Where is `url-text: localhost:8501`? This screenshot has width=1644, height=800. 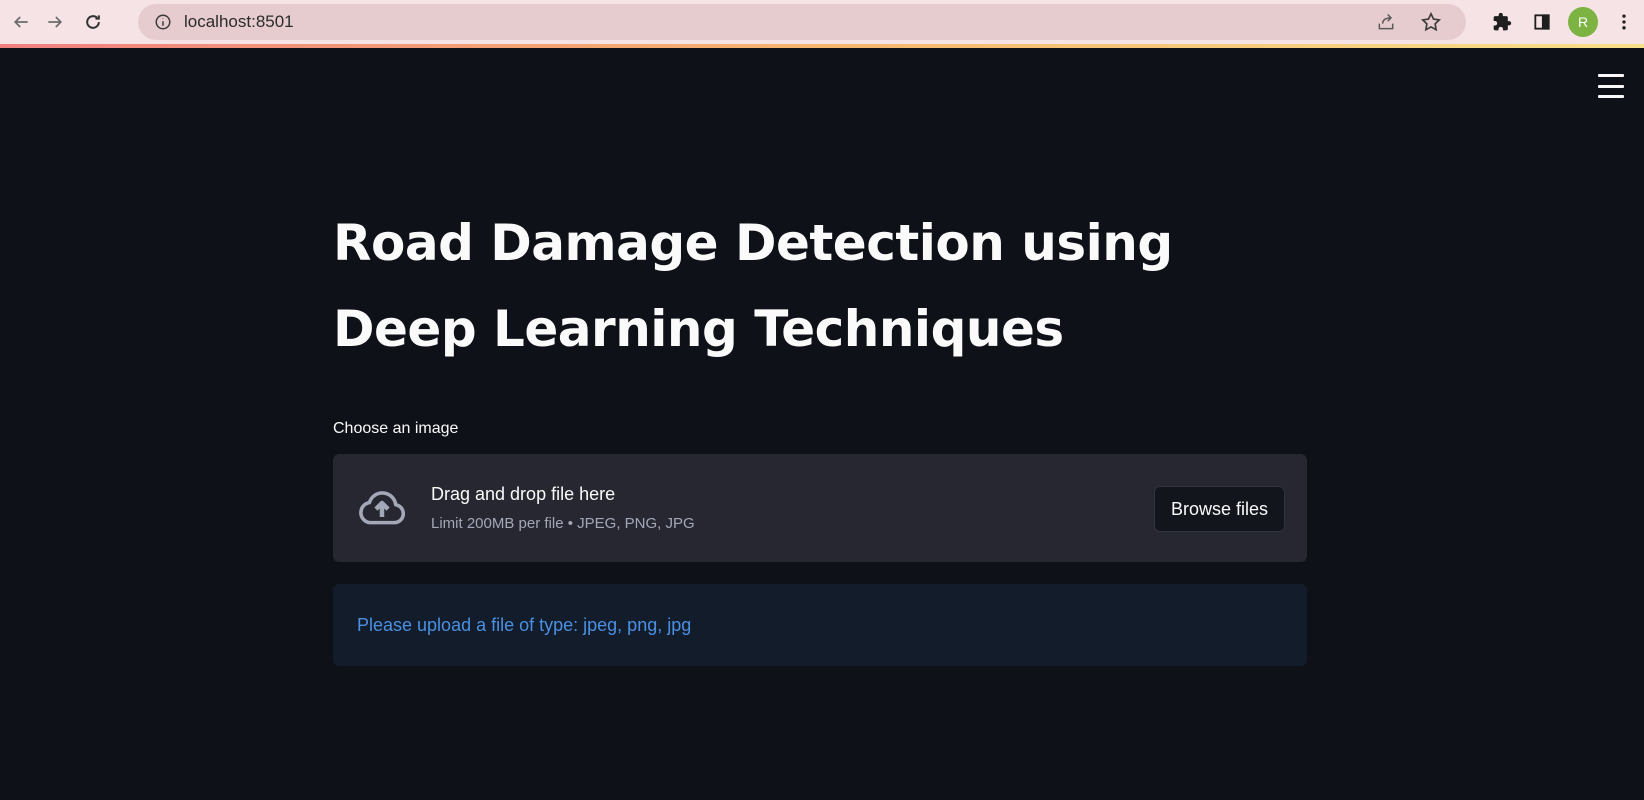
url-text: localhost:8501 is located at coordinates (239, 22).